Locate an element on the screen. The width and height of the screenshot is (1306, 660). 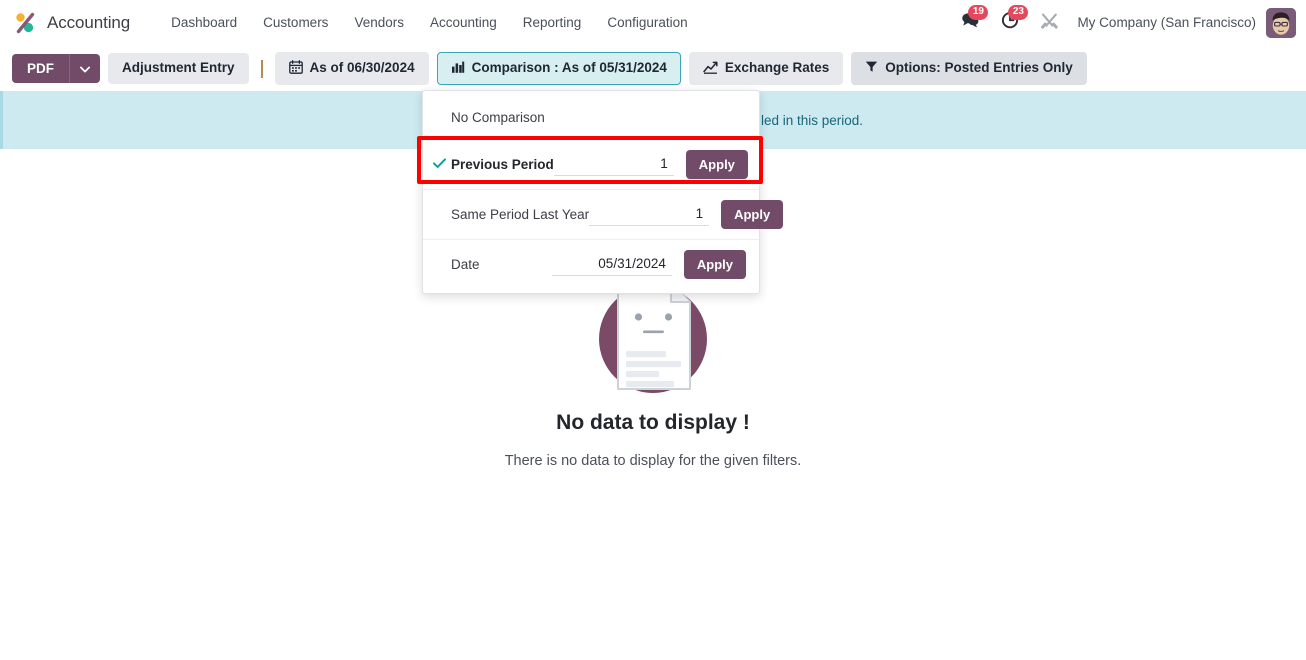
toolbar-divider is located at coordinates (261, 68).